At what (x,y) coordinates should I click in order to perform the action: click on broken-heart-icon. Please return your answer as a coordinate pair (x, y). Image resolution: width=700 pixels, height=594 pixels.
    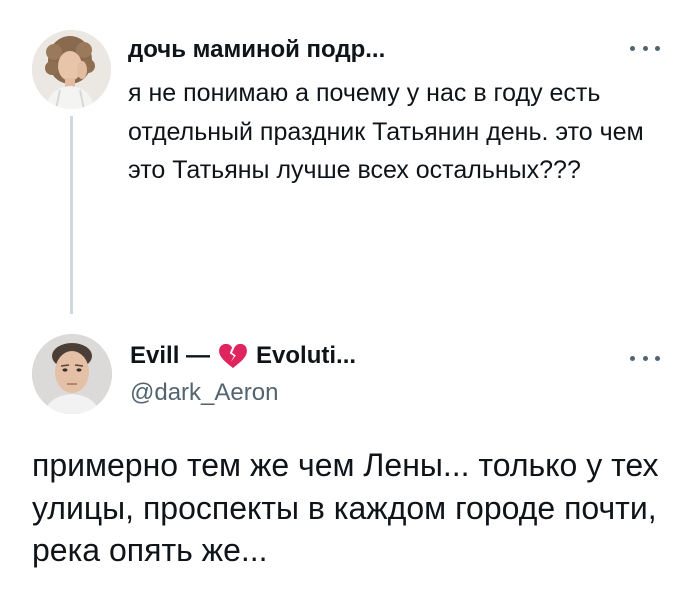
    Looking at the image, I should click on (233, 356).